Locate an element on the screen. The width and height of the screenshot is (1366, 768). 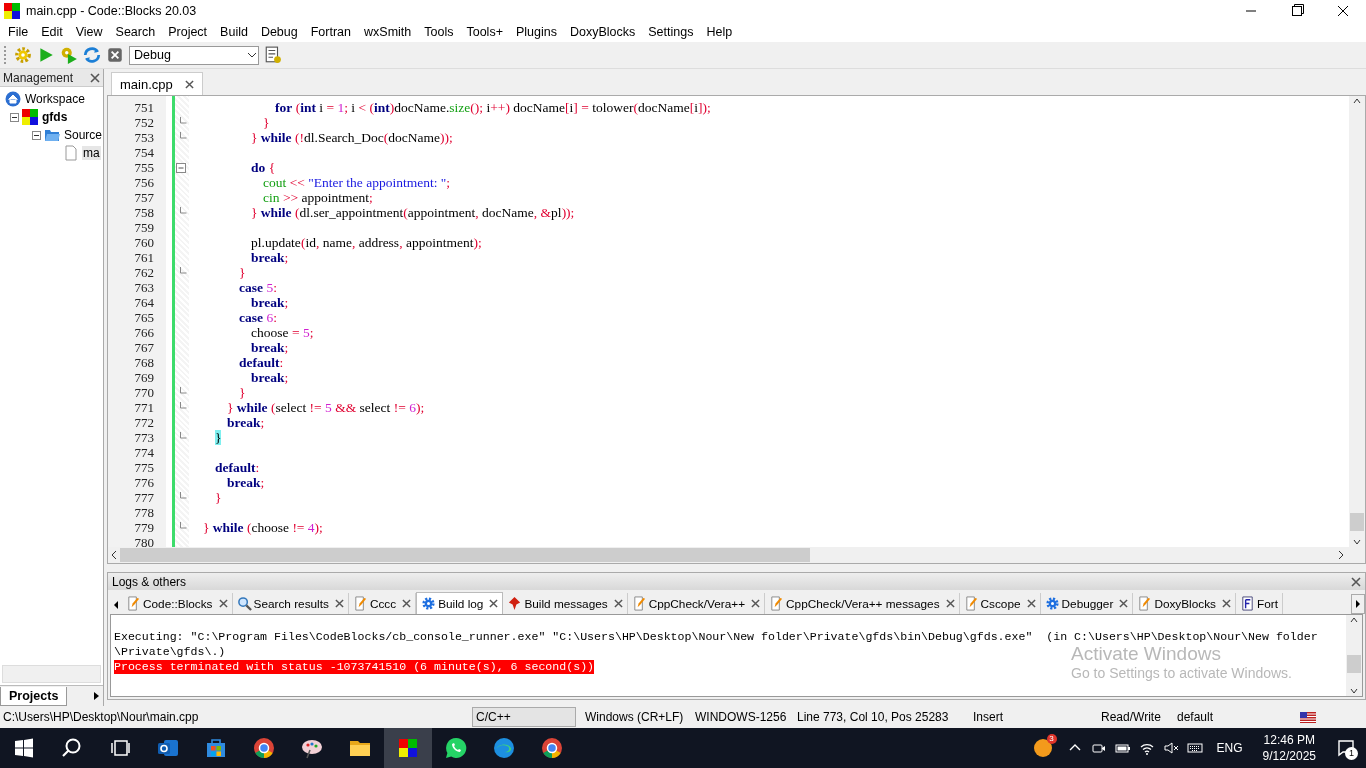
chat-icon is located at coordinates (456, 748).